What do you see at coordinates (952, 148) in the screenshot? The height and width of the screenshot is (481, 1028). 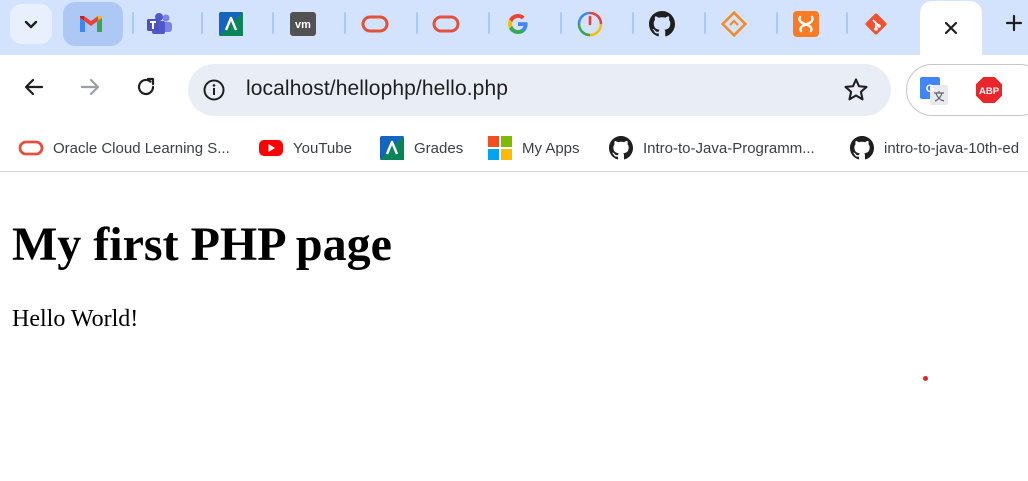 I see `bookmark-label: intro-to-java-10th-ed` at bounding box center [952, 148].